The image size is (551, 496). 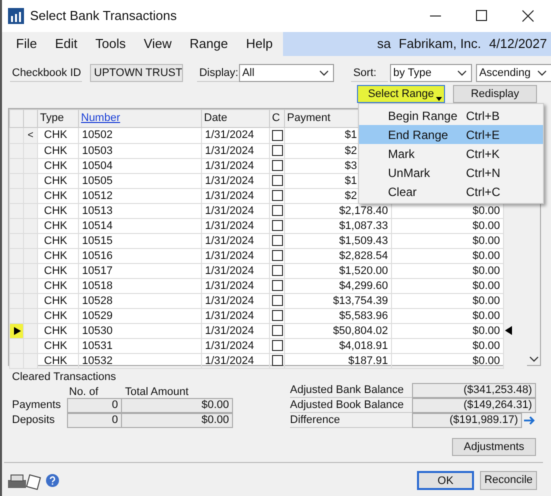 What do you see at coordinates (363, 210) in the screenshot?
I see `table-cell: $2,178.40` at bounding box center [363, 210].